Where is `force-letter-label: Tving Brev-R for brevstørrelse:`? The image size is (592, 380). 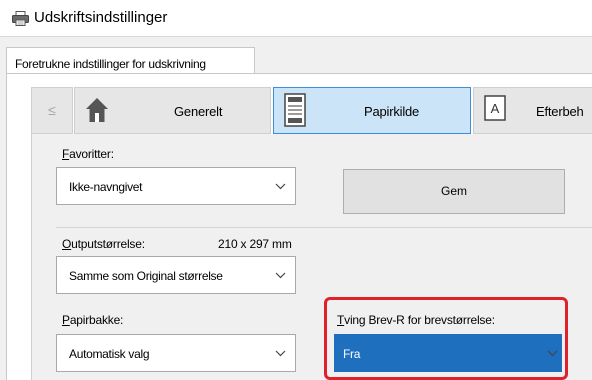 force-letter-label: Tving Brev-R for brevstørrelse: is located at coordinates (416, 320).